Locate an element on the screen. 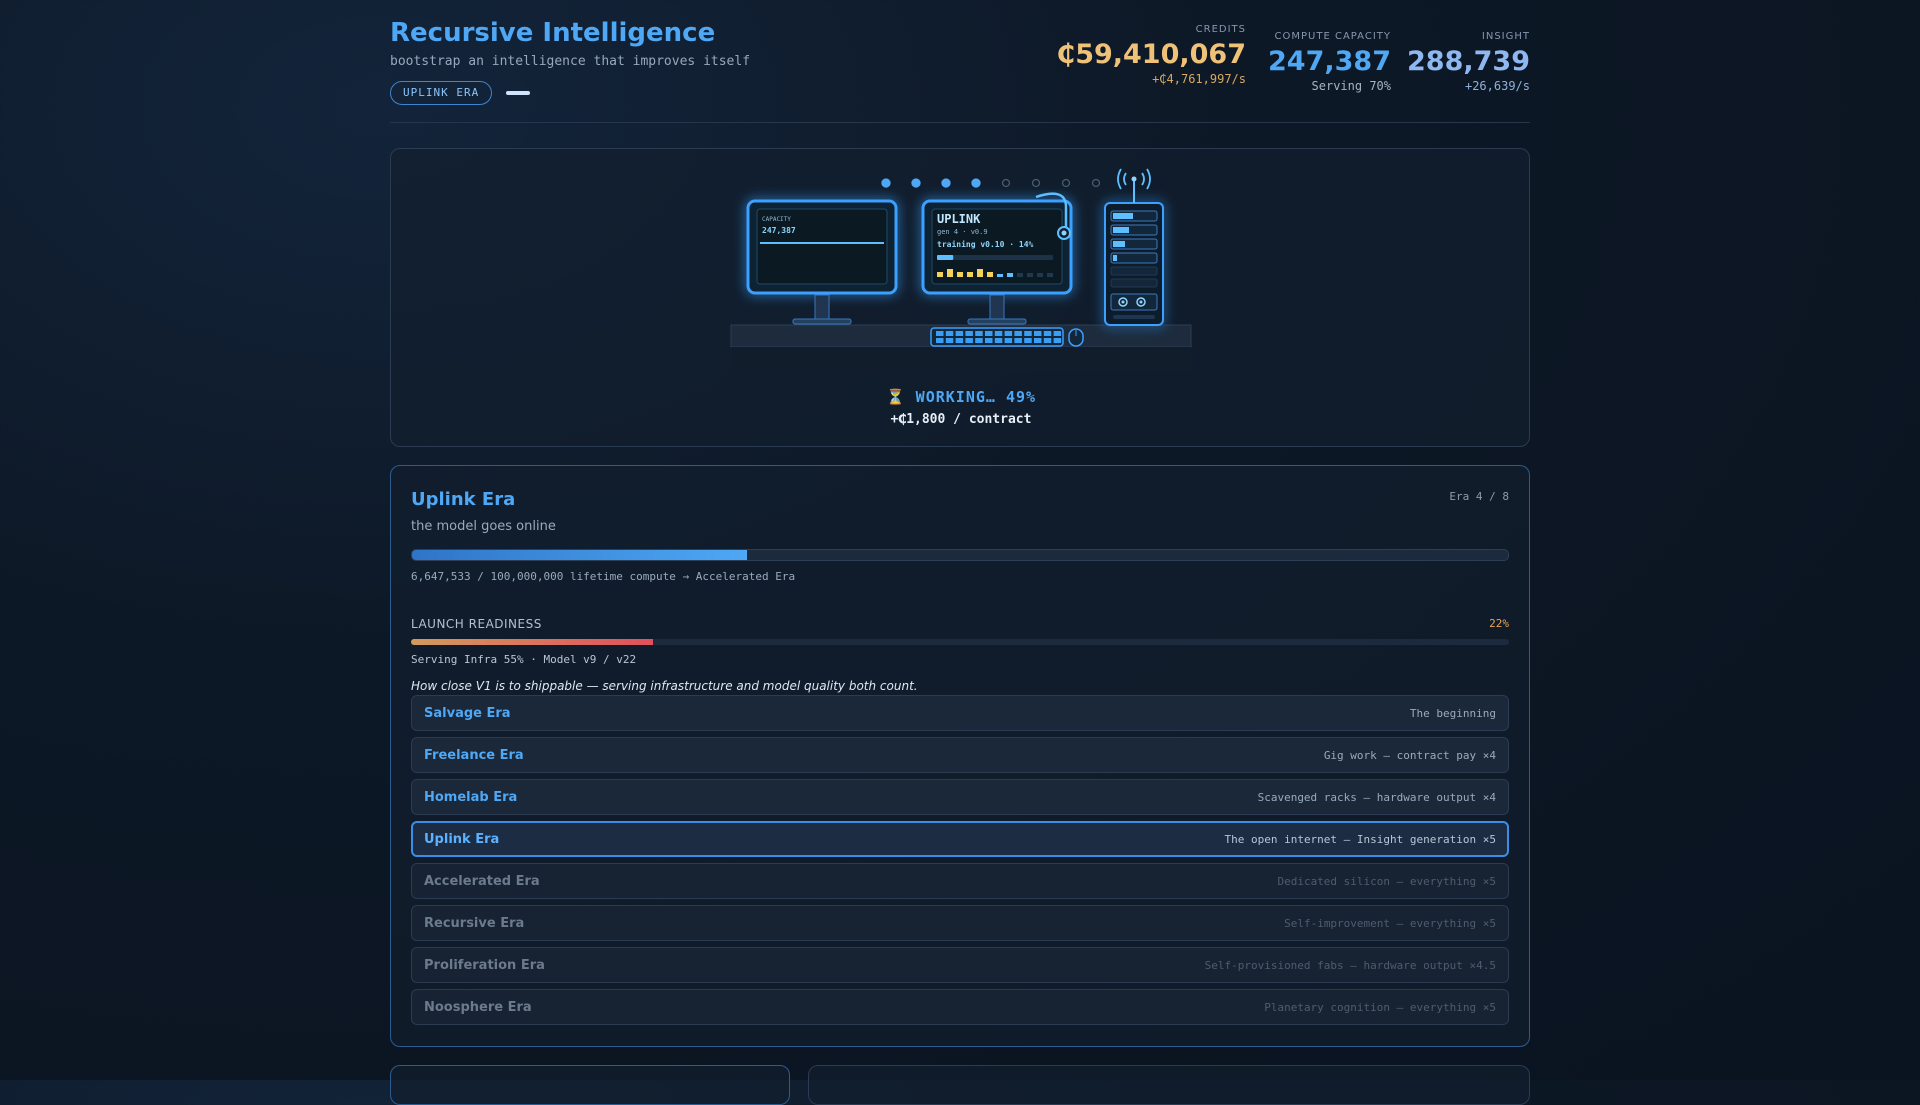 The width and height of the screenshot is (1920, 1105). compute-stat: COMPUTE CAPACITY 247,387 Serving 70% is located at coordinates (1329, 62).